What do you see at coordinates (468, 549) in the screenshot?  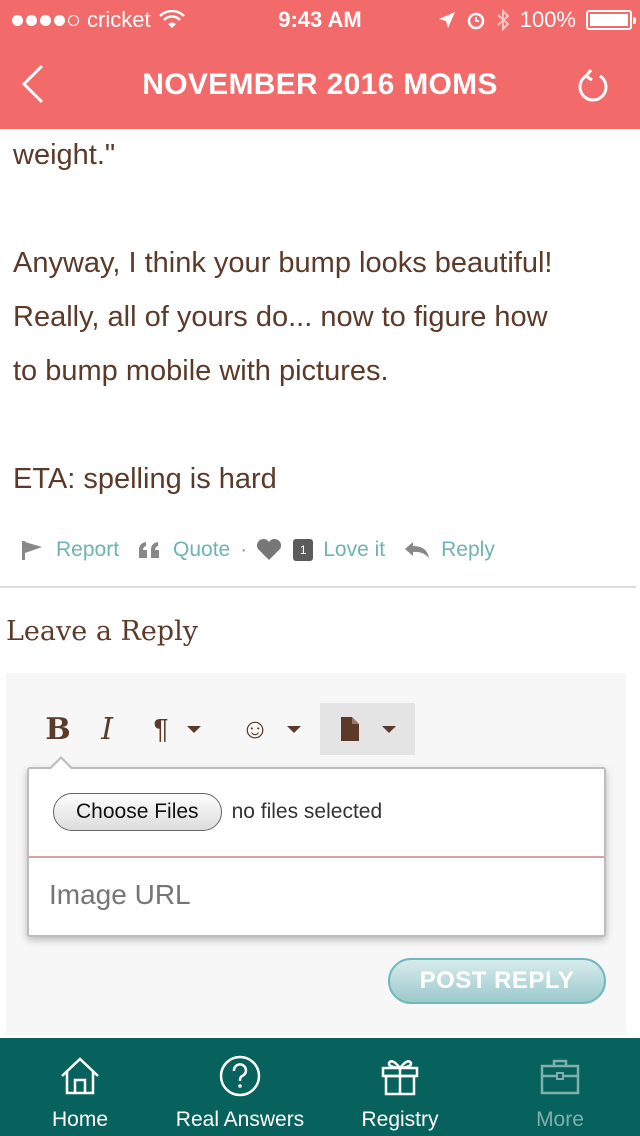 I see `reply-label: Reply` at bounding box center [468, 549].